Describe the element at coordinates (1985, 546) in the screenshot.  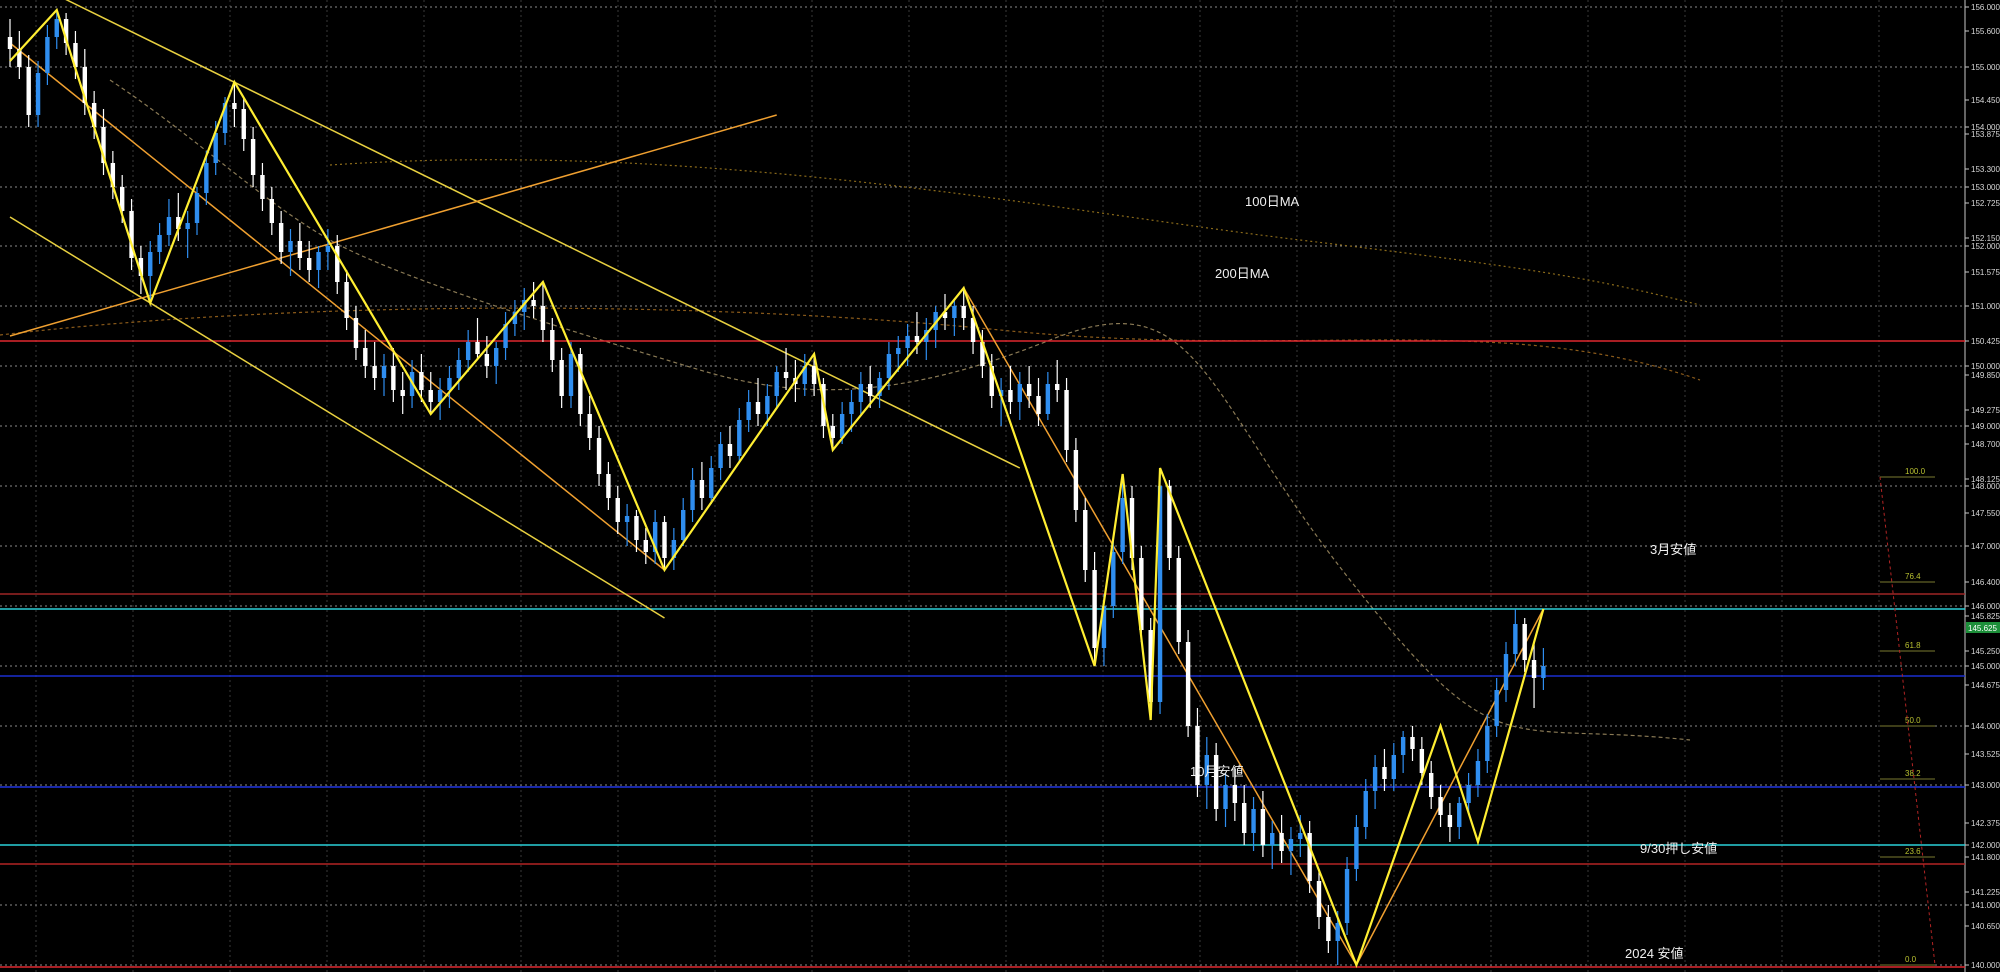
I see `price-axis-label: 147.000` at that location.